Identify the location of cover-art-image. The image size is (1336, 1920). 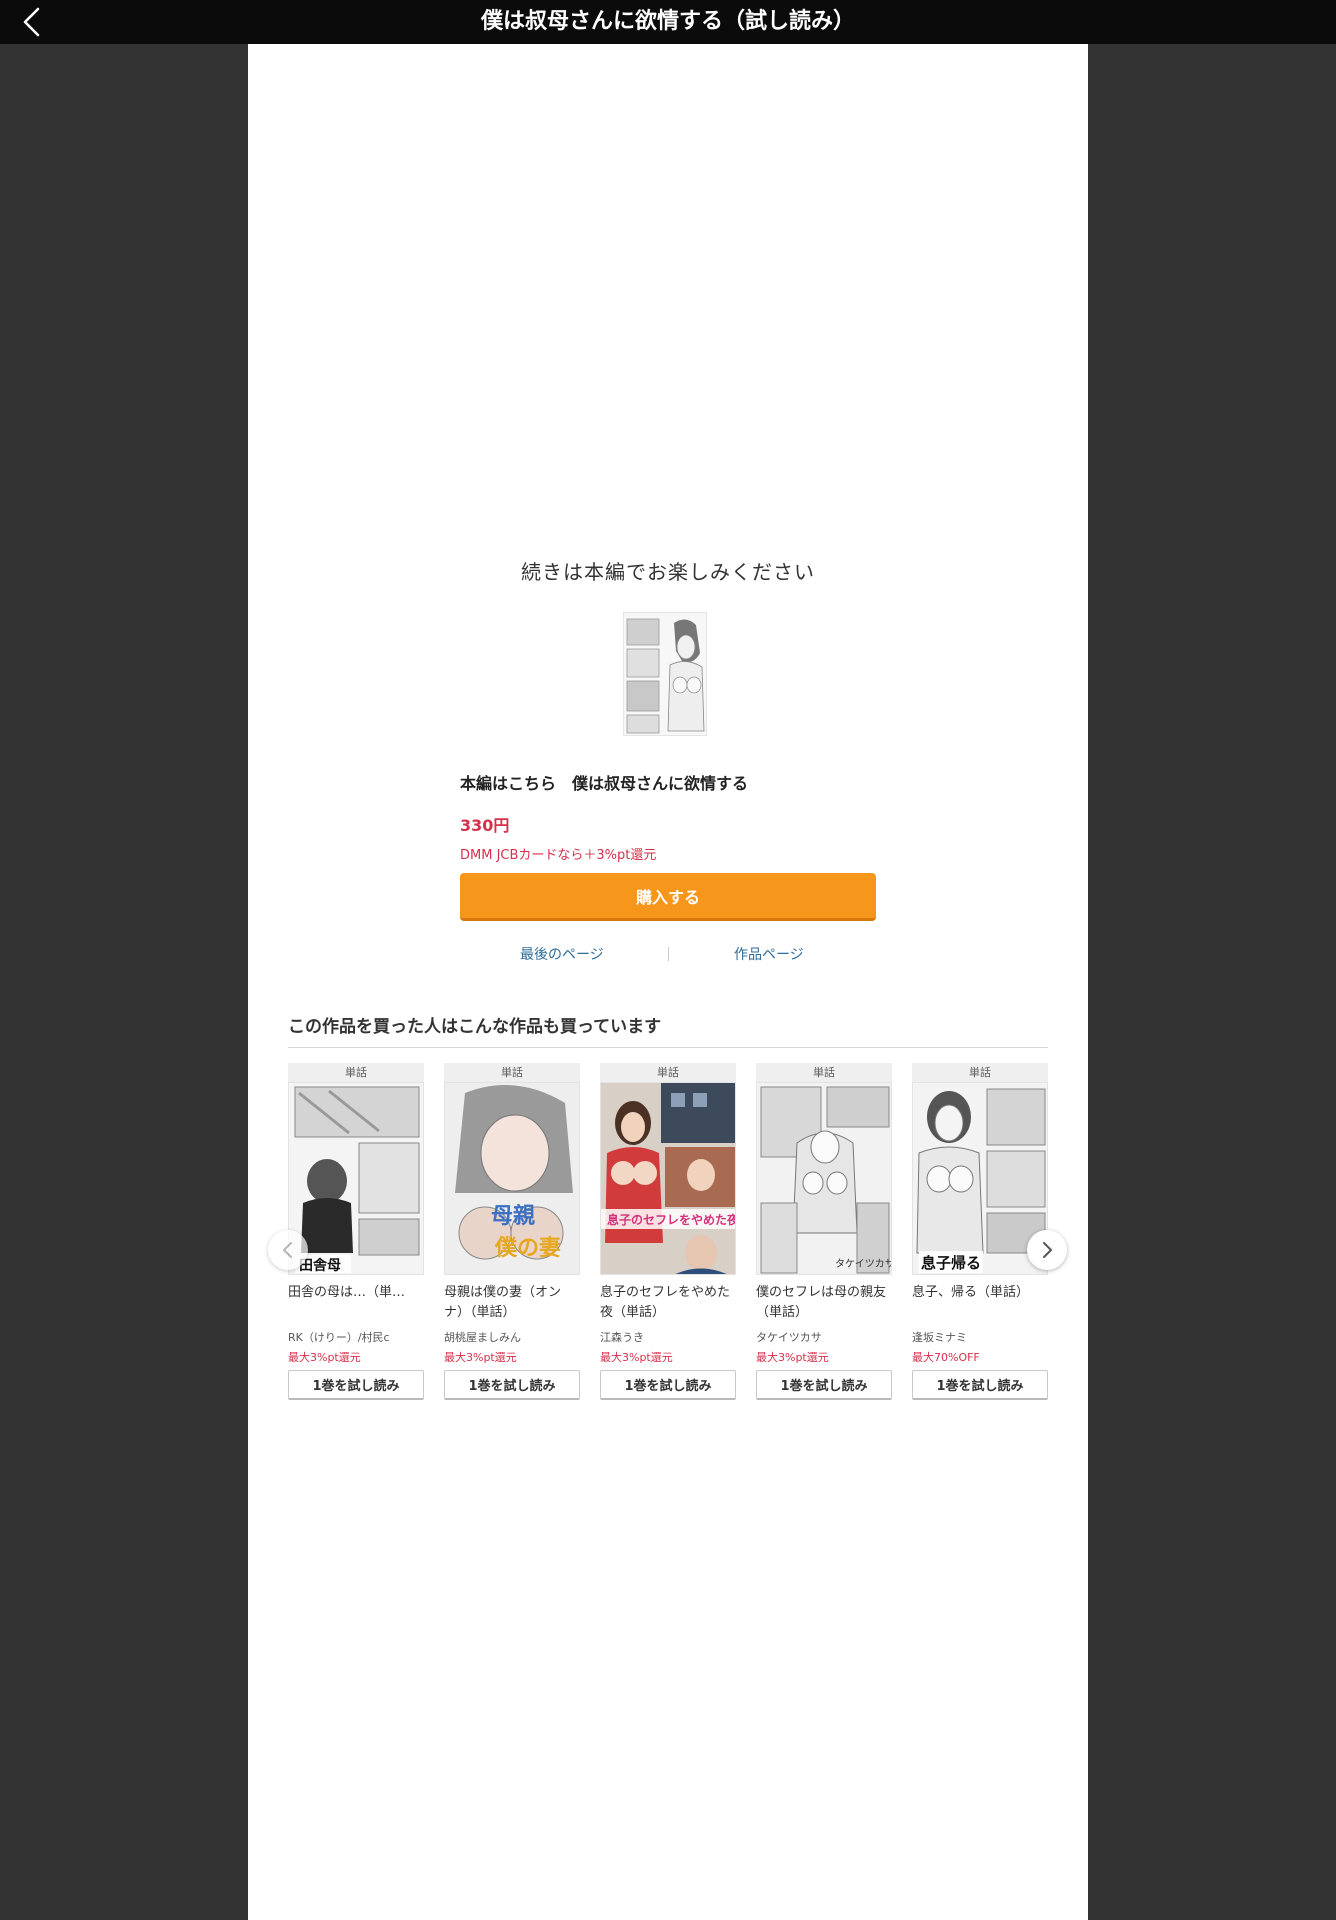
(665, 674).